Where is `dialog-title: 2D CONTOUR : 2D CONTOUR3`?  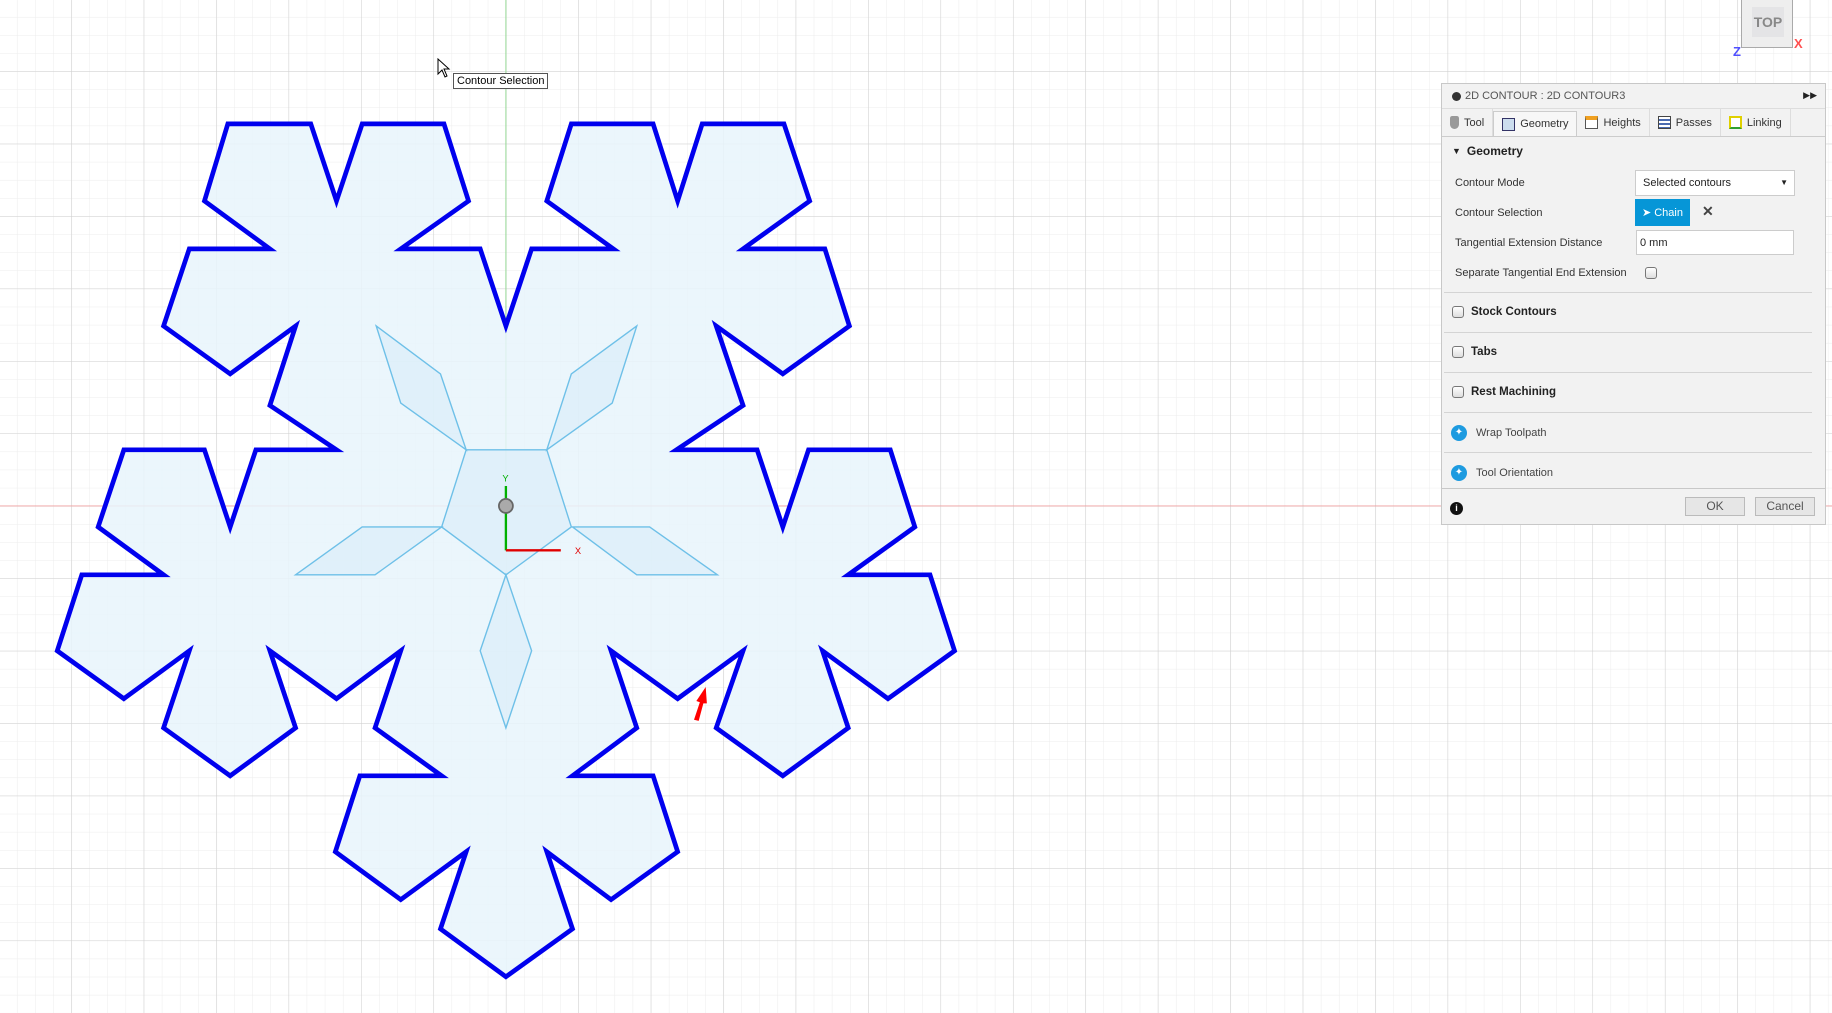
dialog-title: 2D CONTOUR : 2D CONTOUR3 is located at coordinates (1545, 96).